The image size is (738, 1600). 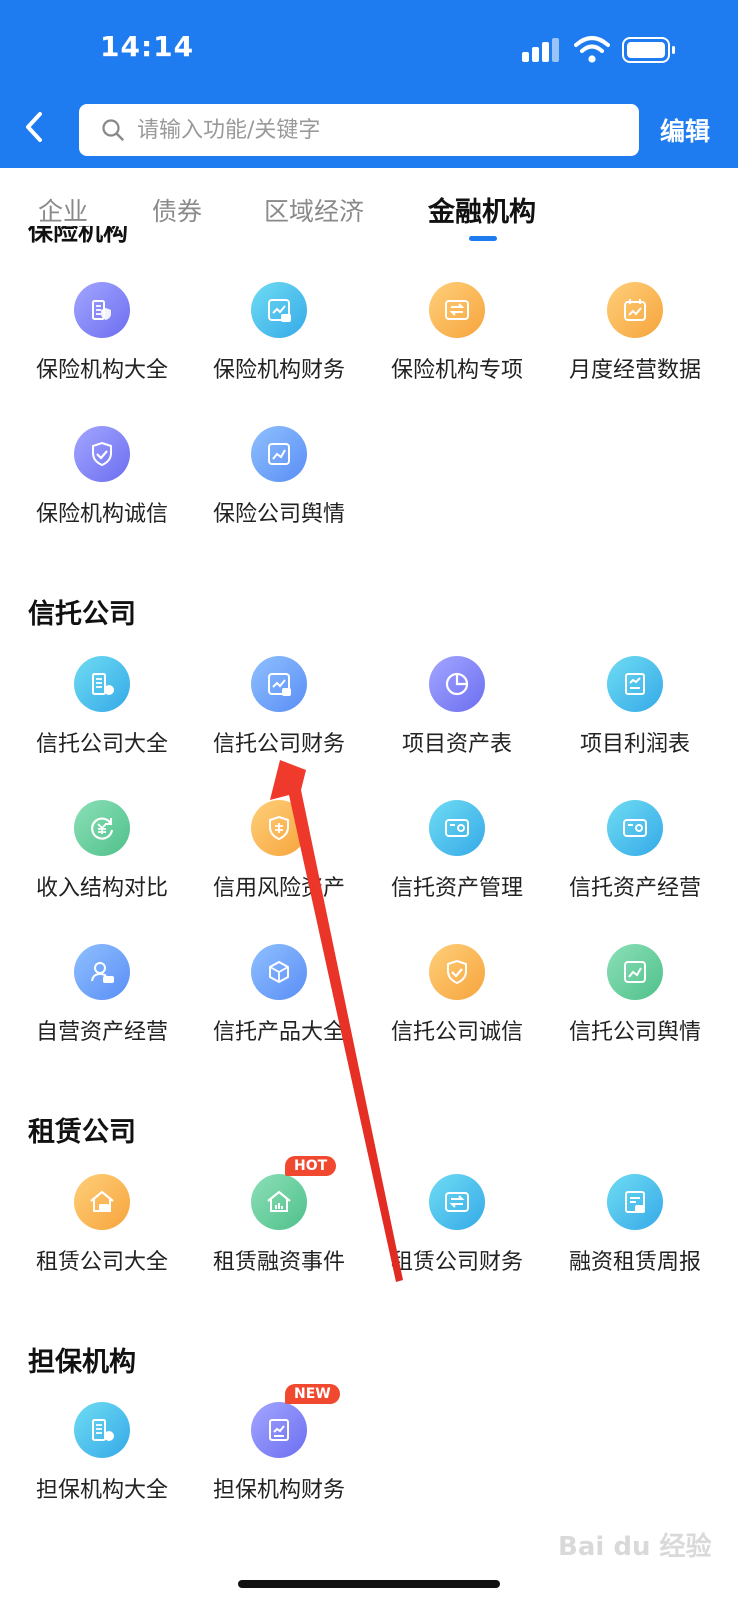 What do you see at coordinates (634, 370) in the screenshot?
I see `grid-item-label: 月度经营数据` at bounding box center [634, 370].